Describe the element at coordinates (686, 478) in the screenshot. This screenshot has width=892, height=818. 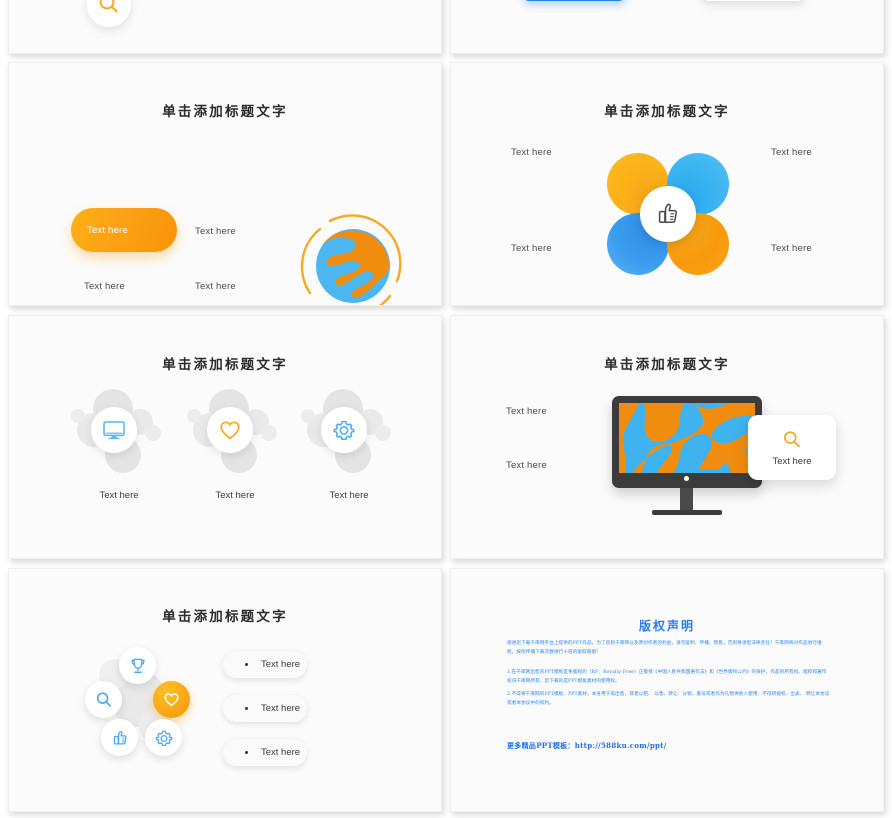
I see `monitor-power-led` at that location.